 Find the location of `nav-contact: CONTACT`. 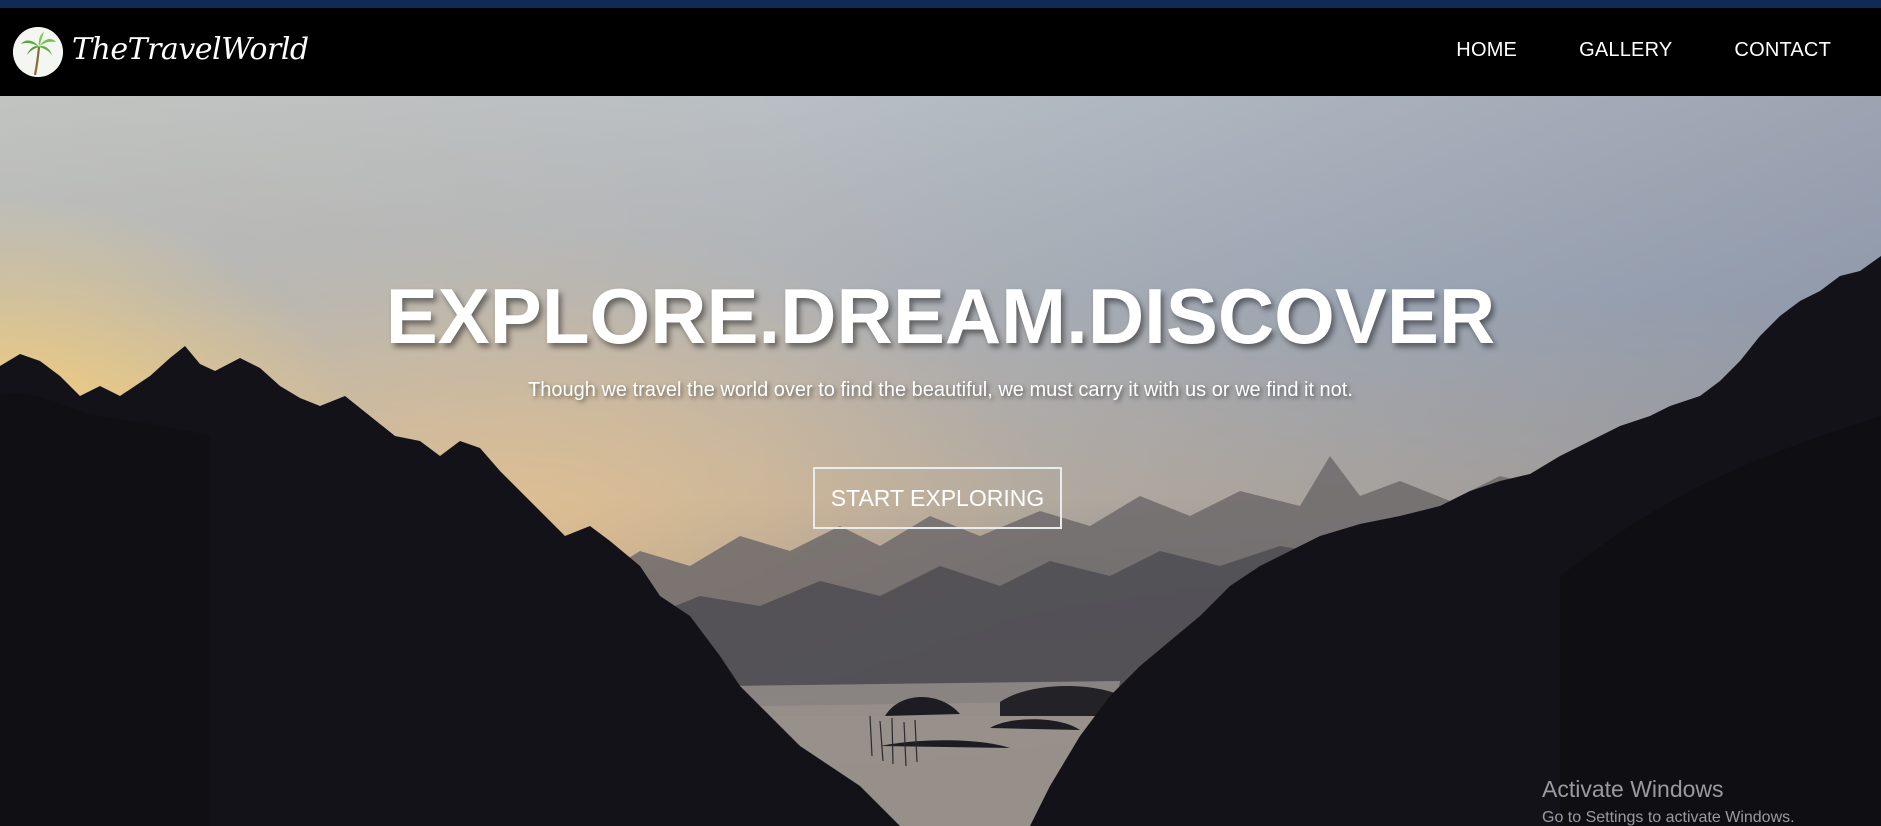

nav-contact: CONTACT is located at coordinates (1782, 50).